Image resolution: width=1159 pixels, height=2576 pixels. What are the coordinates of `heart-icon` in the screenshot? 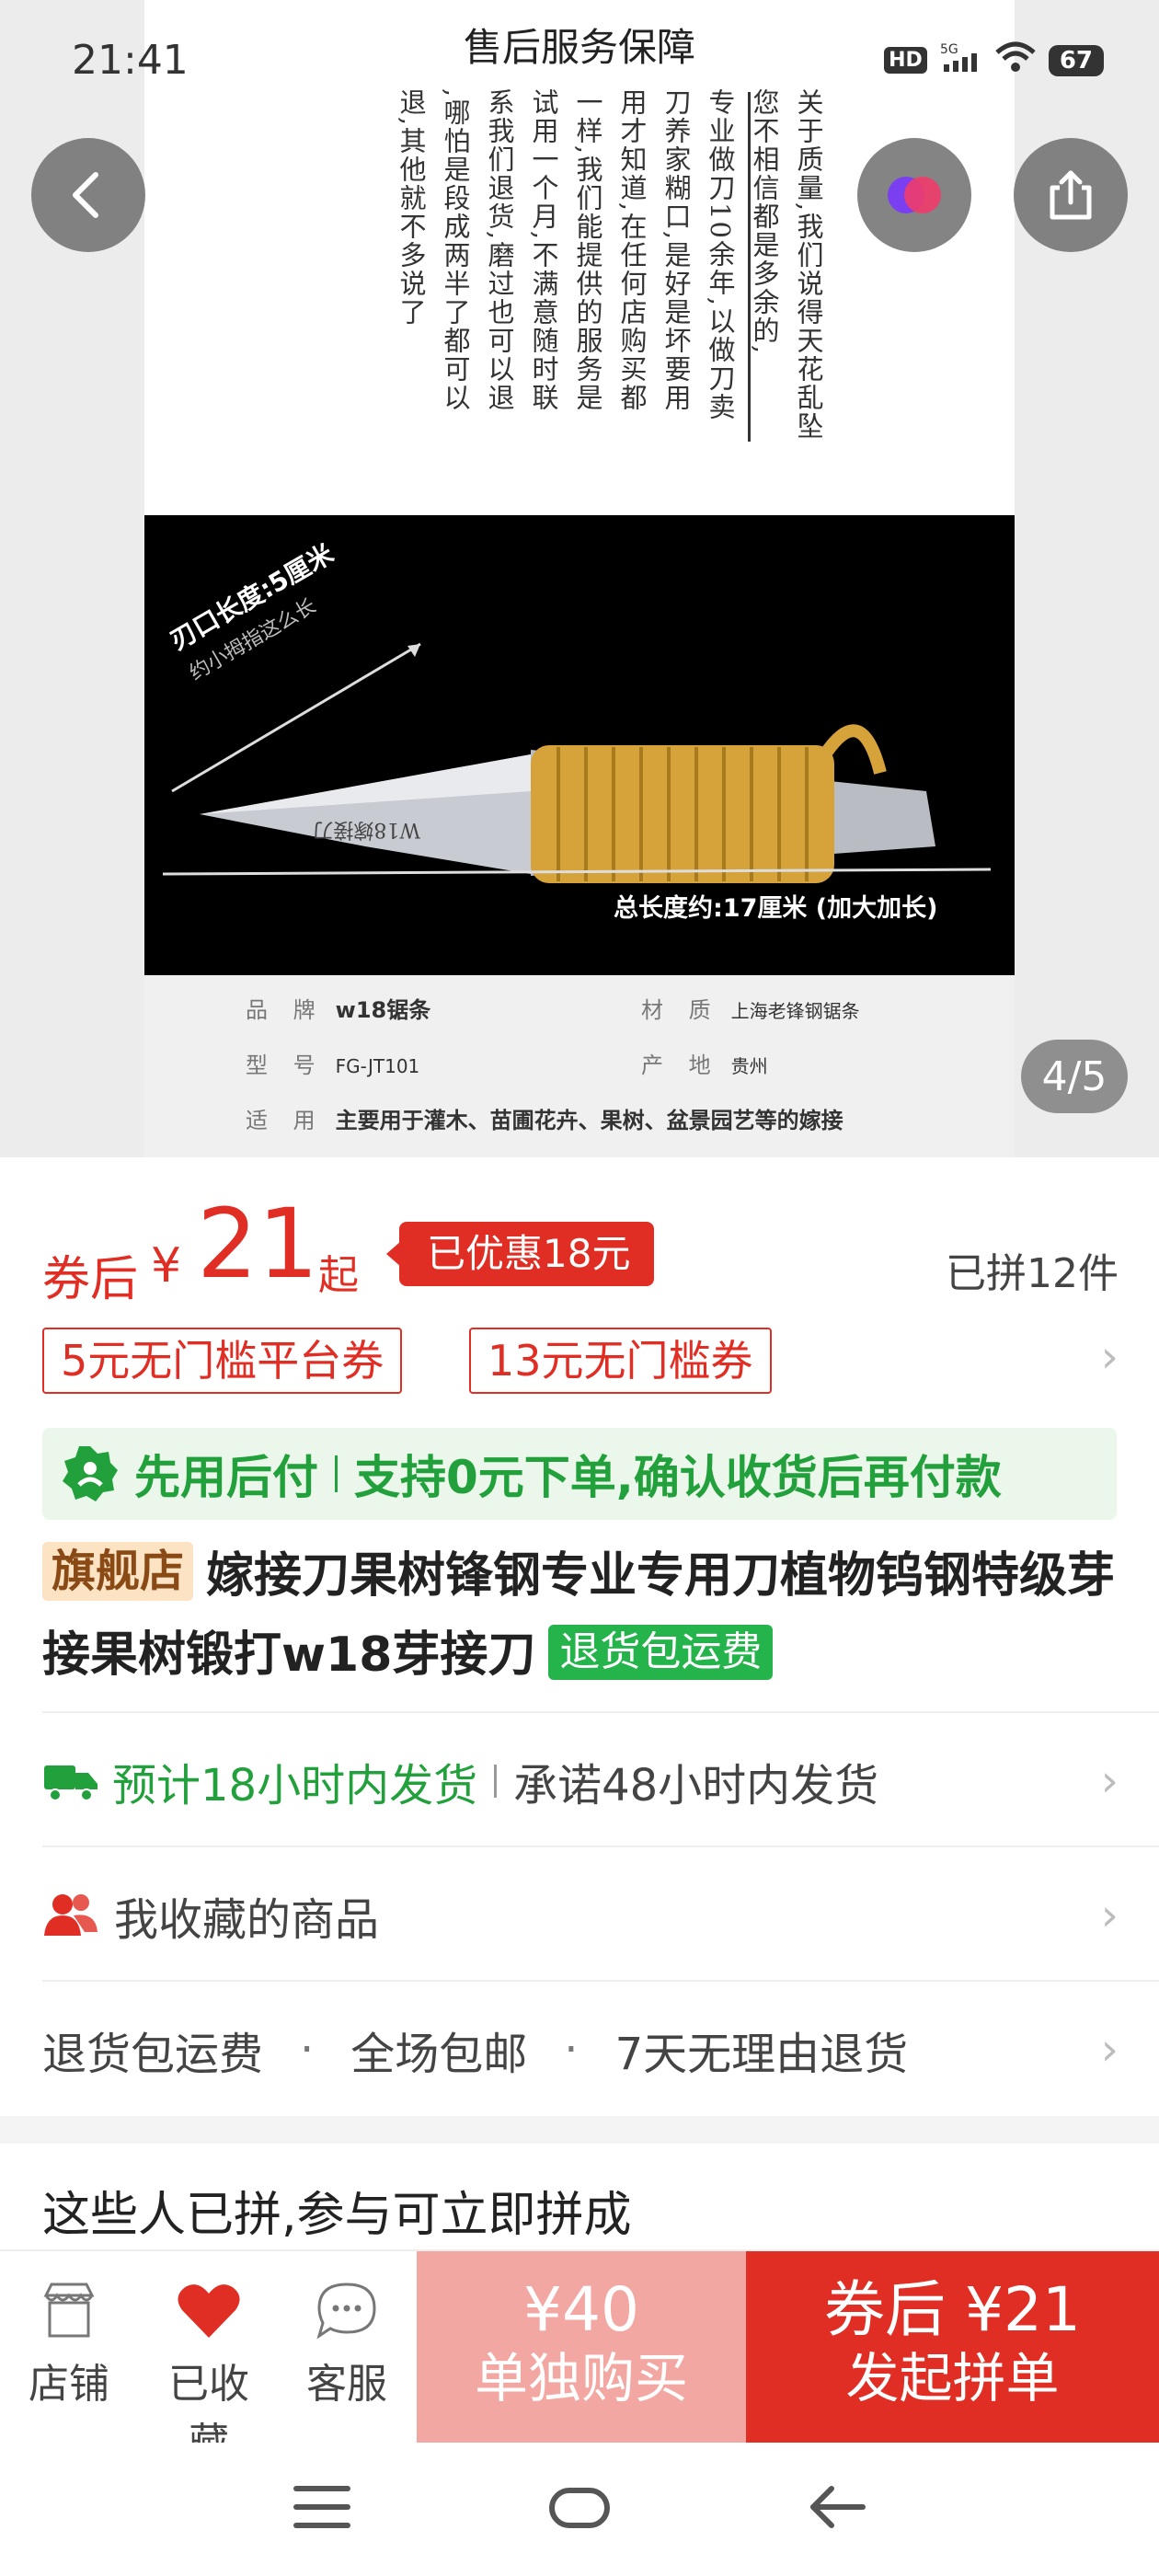 It's located at (209, 2311).